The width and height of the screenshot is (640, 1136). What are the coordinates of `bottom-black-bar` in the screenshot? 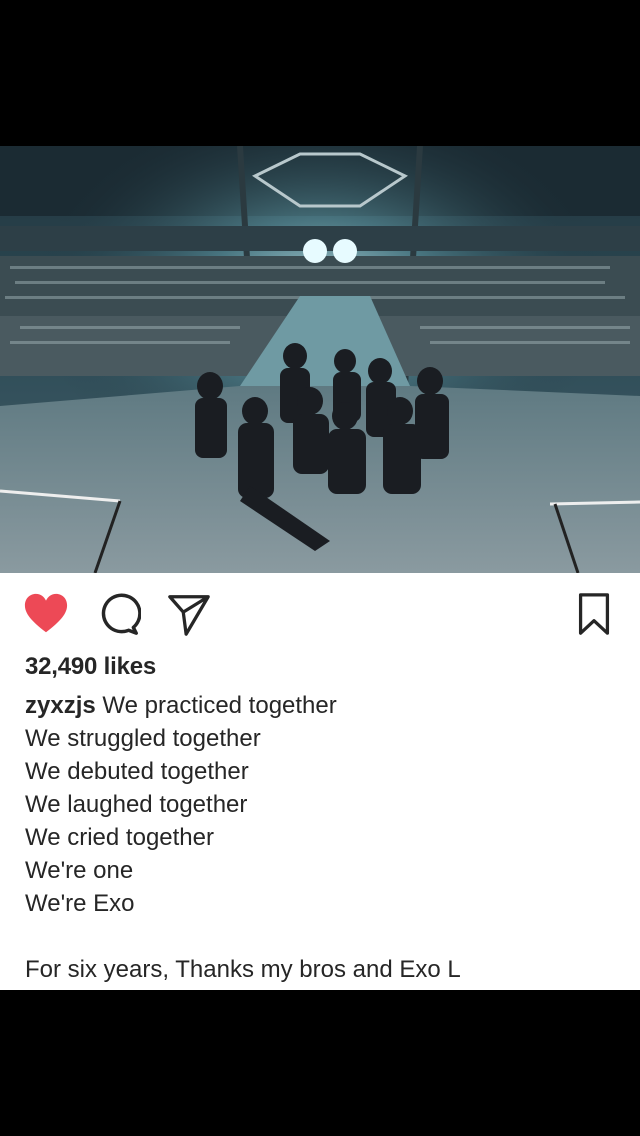 It's located at (320, 1063).